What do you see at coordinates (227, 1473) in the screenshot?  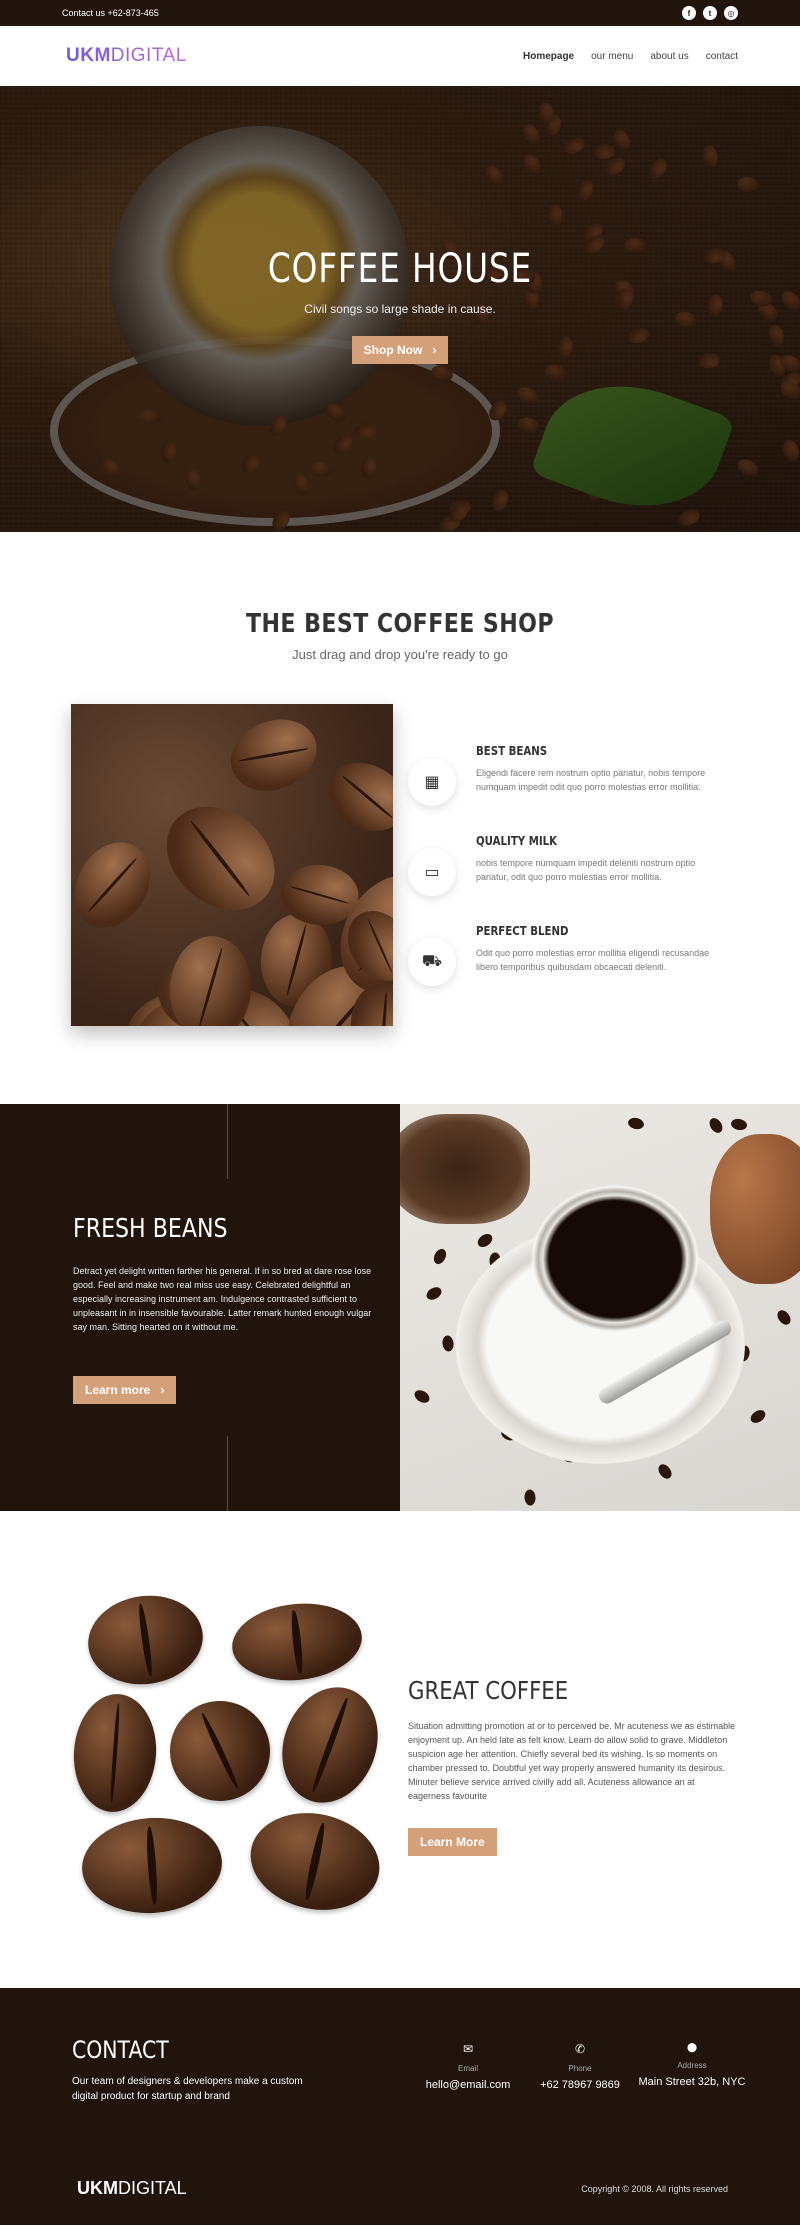 I see `divider-line-bottom` at bounding box center [227, 1473].